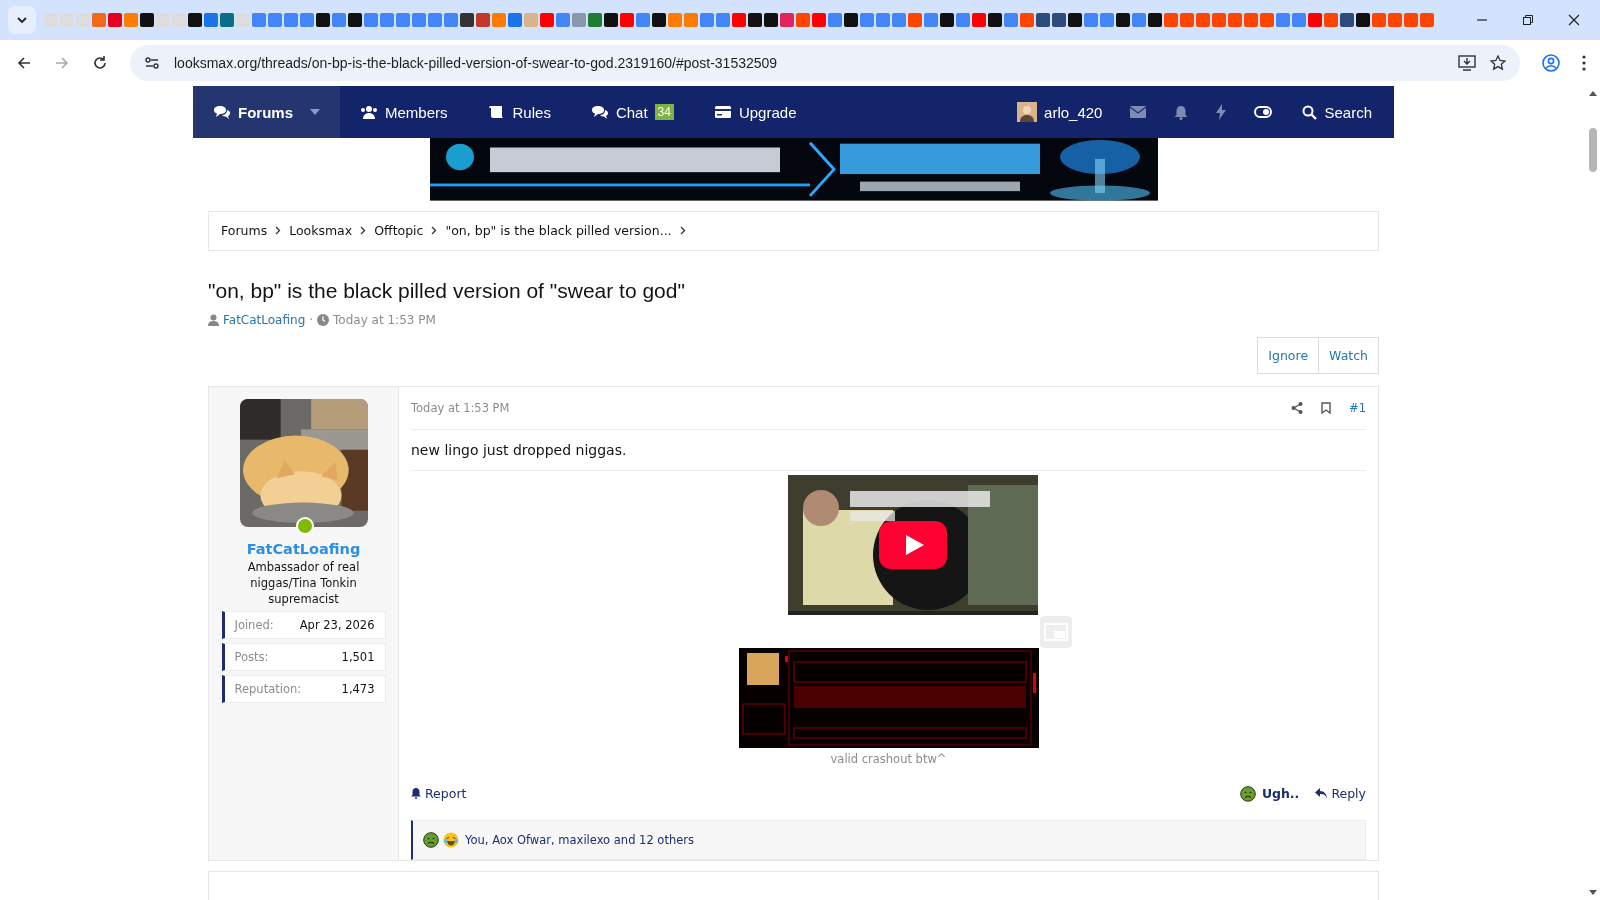 The height and width of the screenshot is (900, 1600). What do you see at coordinates (1269, 793) in the screenshot?
I see `reaction-button: Ugh..` at bounding box center [1269, 793].